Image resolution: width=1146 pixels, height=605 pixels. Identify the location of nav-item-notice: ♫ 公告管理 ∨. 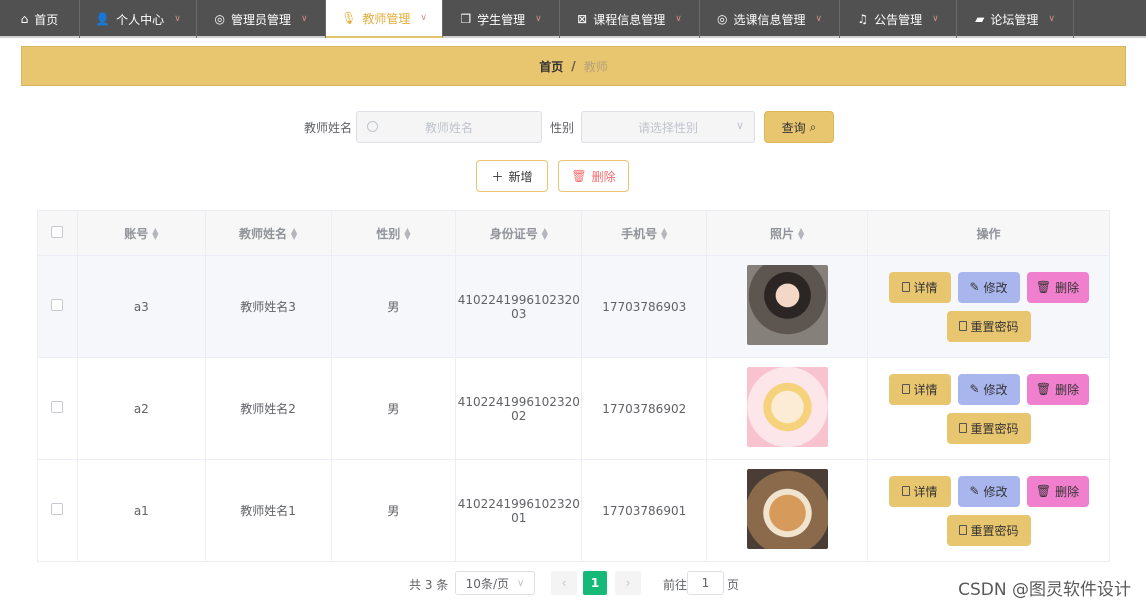
(898, 19).